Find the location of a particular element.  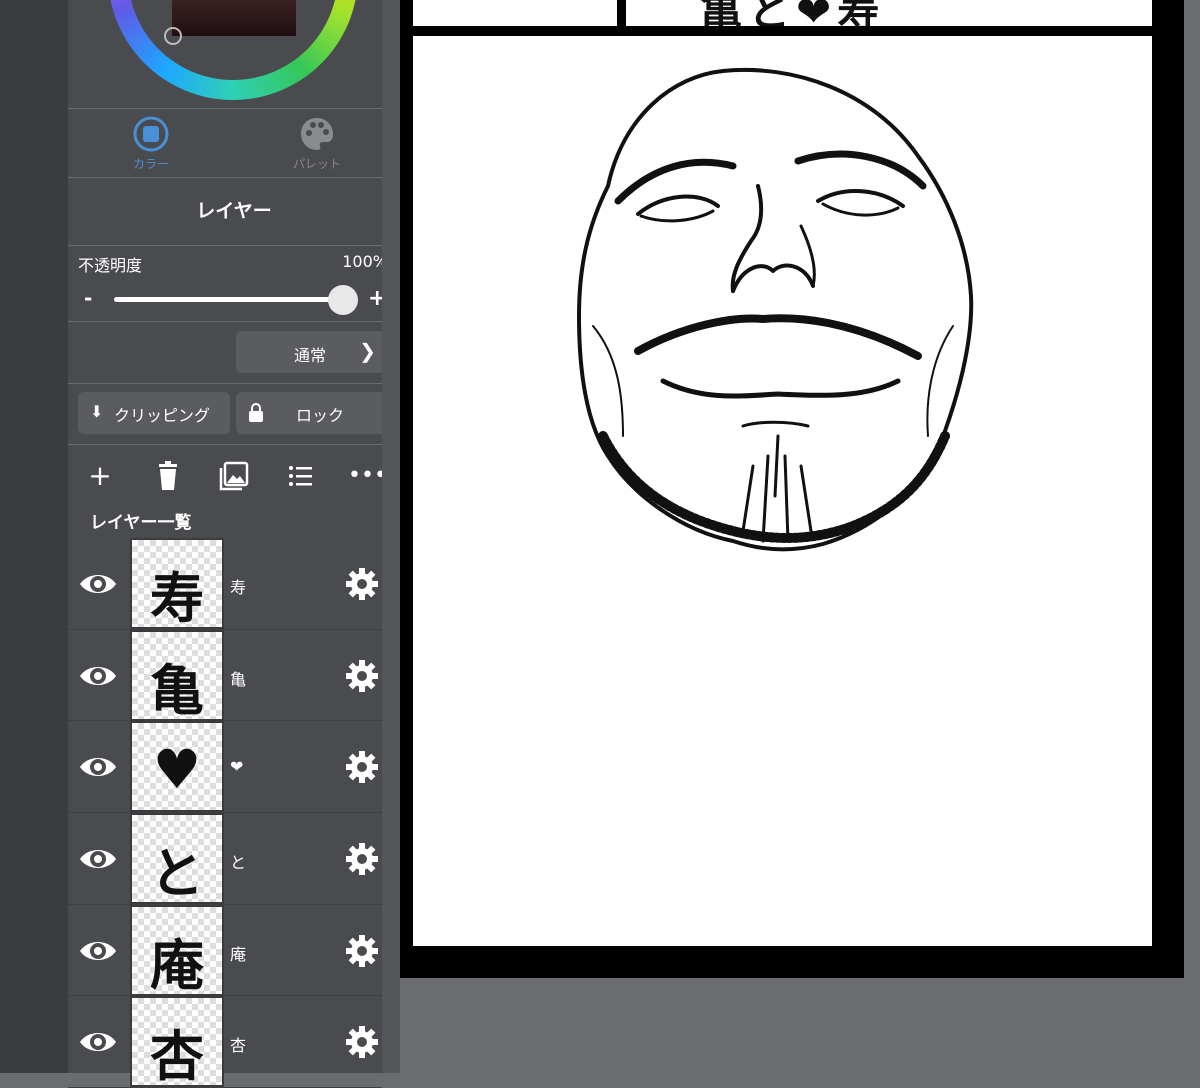

layer-thumbnail: と is located at coordinates (177, 859).